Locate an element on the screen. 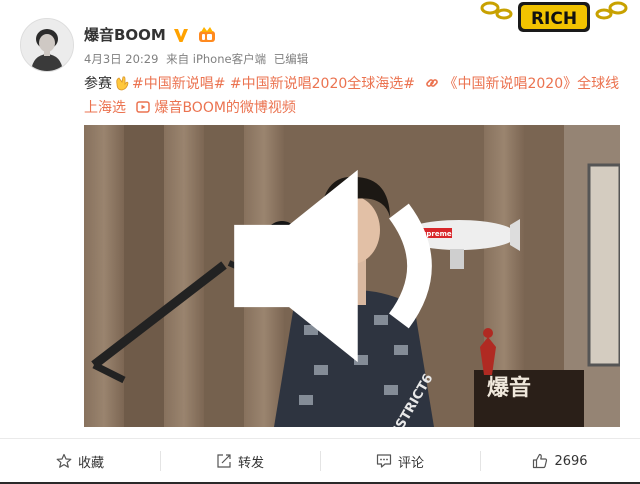  like-button: 2696 is located at coordinates (560, 461).